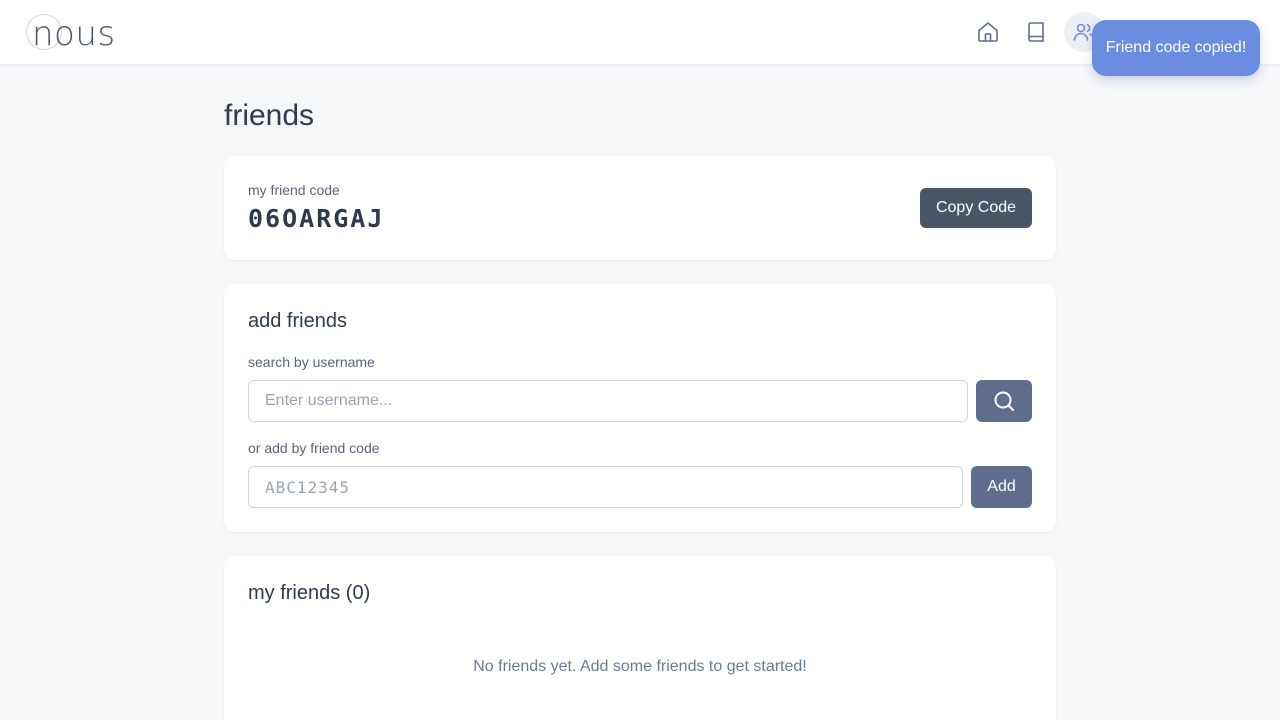 This screenshot has height=720, width=1280. I want to click on friend-code-label: my friend code, so click(294, 190).